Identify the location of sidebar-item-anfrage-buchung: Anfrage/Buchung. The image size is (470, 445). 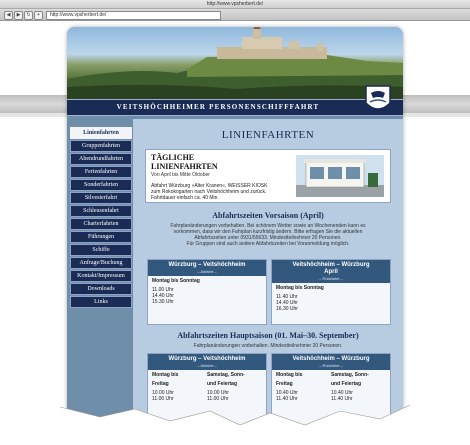
(101, 263).